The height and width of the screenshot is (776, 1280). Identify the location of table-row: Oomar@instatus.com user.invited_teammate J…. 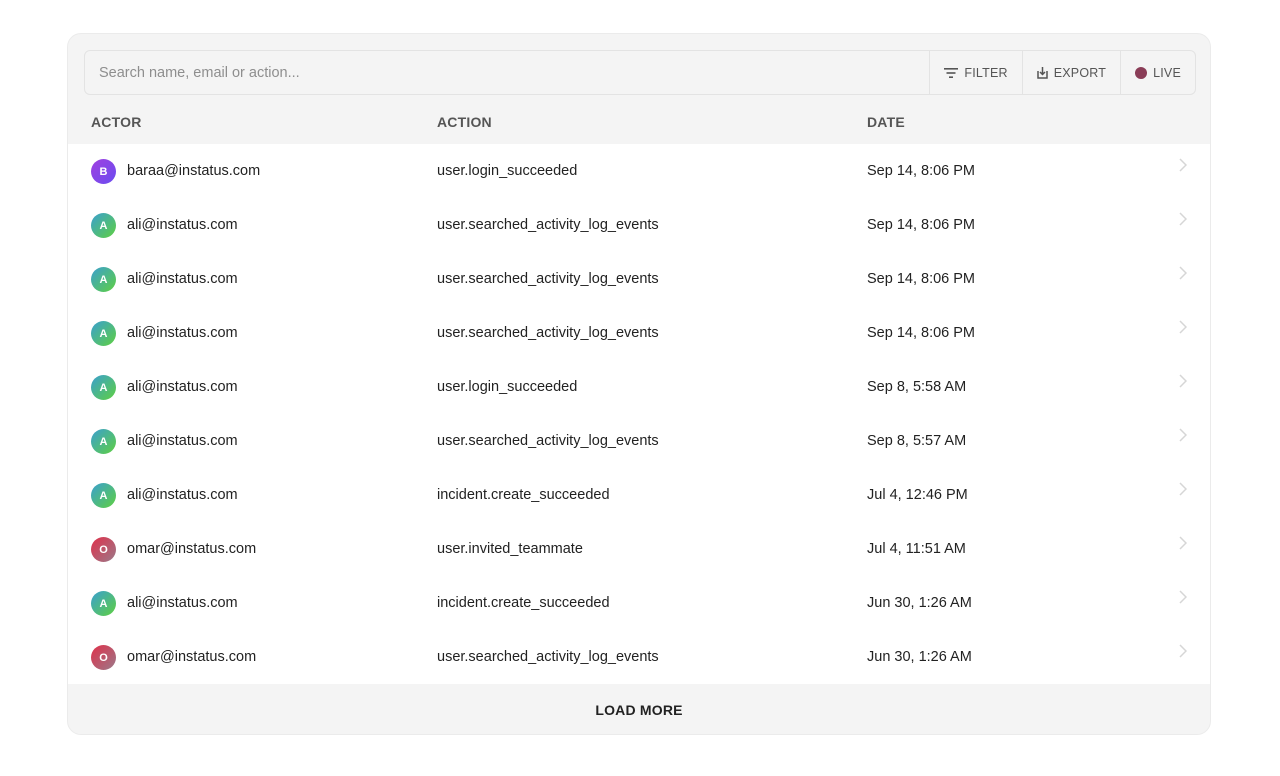
(639, 549).